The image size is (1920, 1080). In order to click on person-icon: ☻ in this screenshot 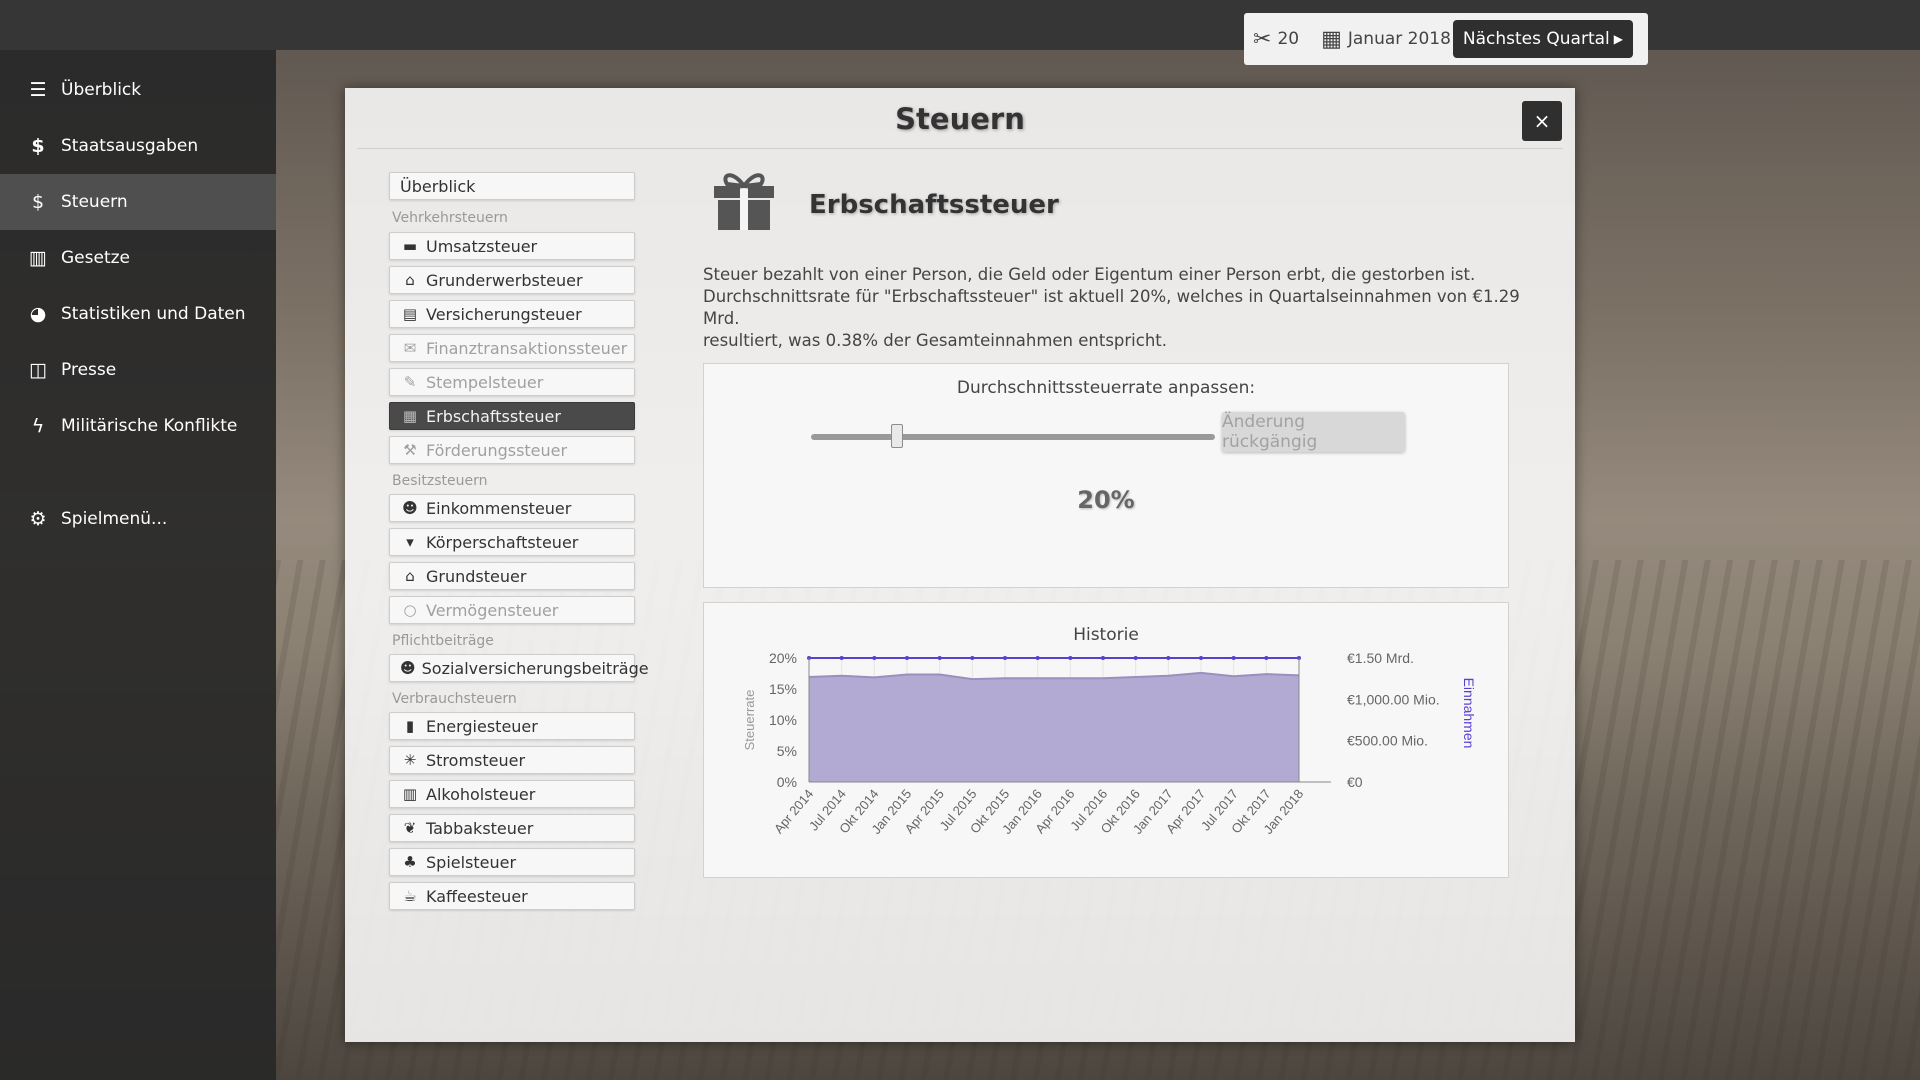, I will do `click(410, 508)`.